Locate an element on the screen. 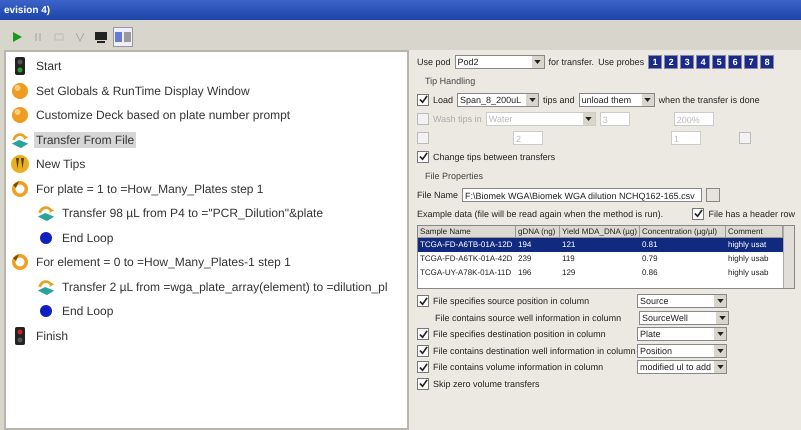  probe-toggle: 7 is located at coordinates (751, 61).